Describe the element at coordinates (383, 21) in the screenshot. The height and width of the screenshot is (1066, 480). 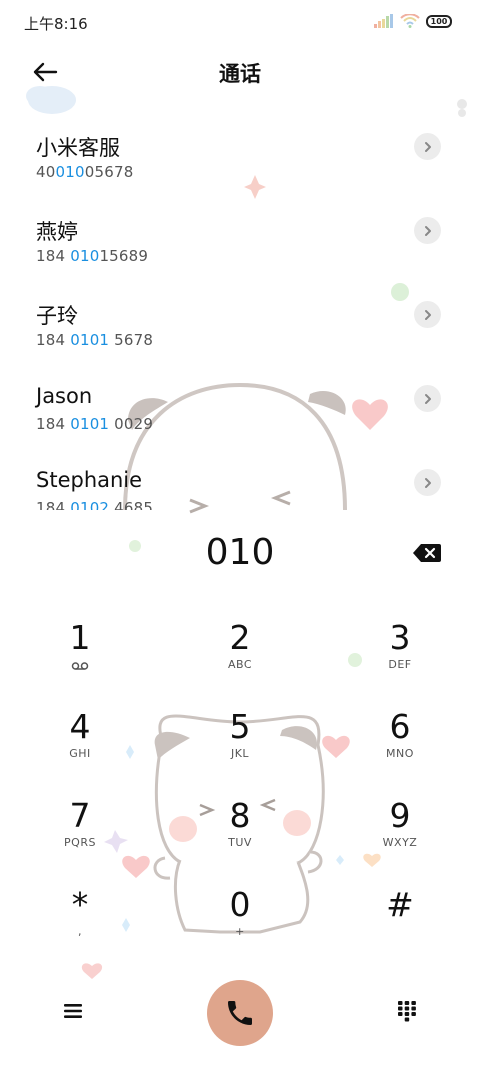
I see `signal-icon` at that location.